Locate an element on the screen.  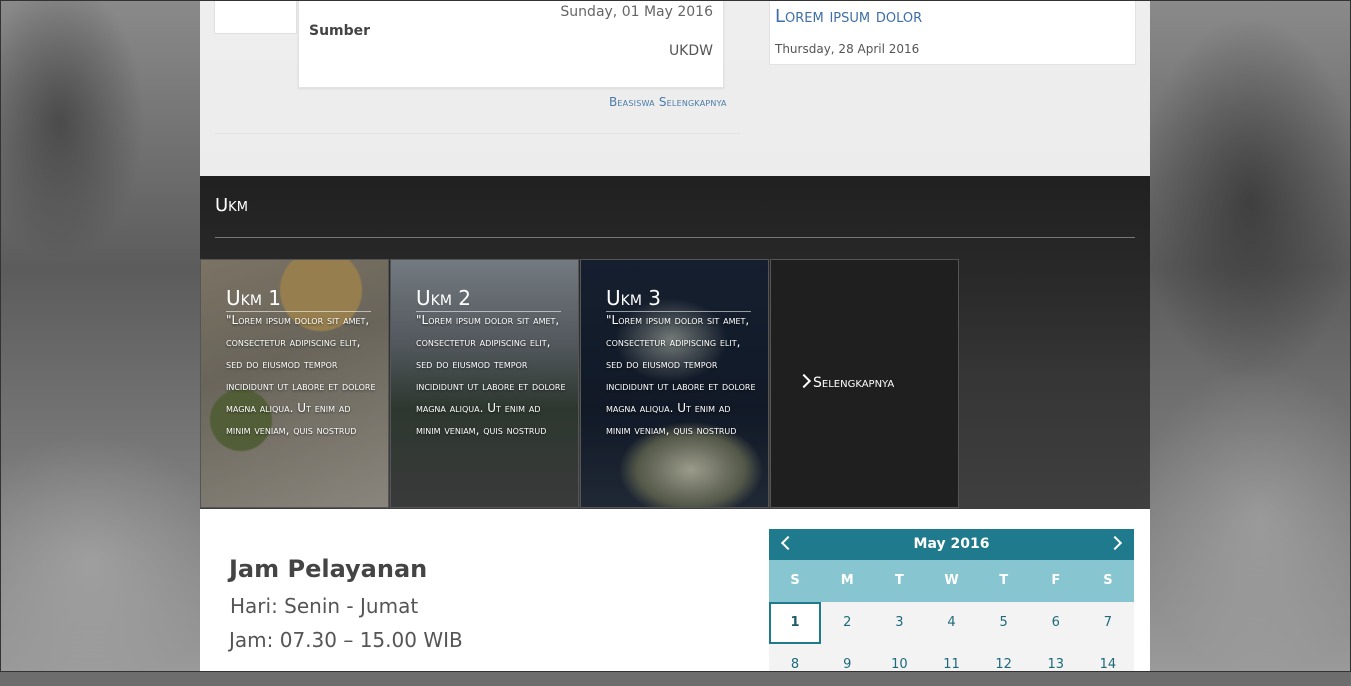
ukm-more-label: Selengkapnya is located at coordinates (854, 383).